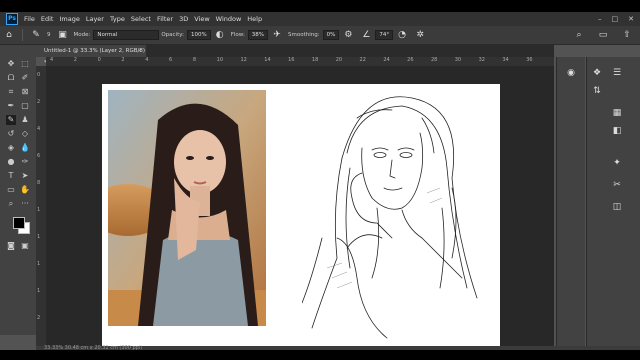  I want to click on dodge-tool-icon: ●, so click(11, 162).